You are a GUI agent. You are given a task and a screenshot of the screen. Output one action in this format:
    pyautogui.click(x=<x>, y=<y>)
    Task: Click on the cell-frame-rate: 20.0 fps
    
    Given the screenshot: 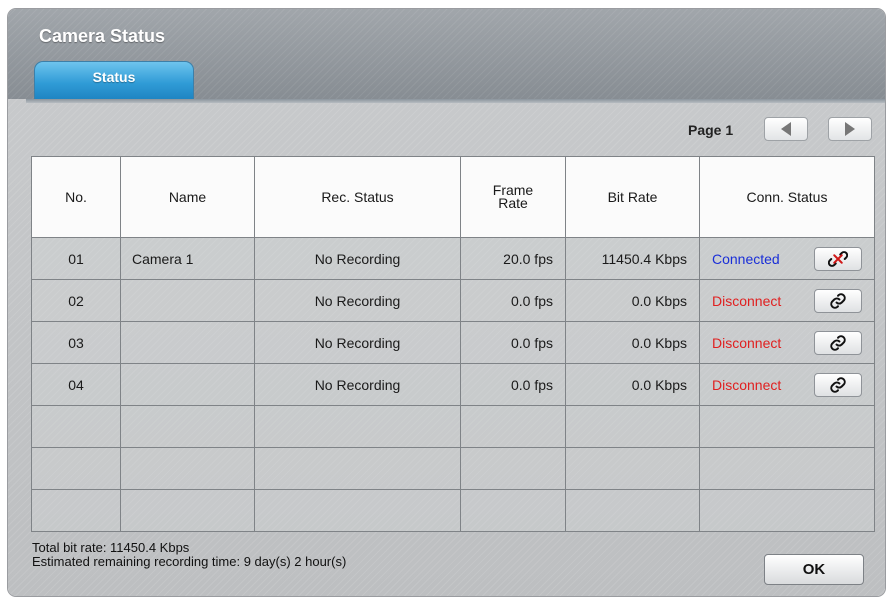 What is the action you would take?
    pyautogui.click(x=513, y=258)
    